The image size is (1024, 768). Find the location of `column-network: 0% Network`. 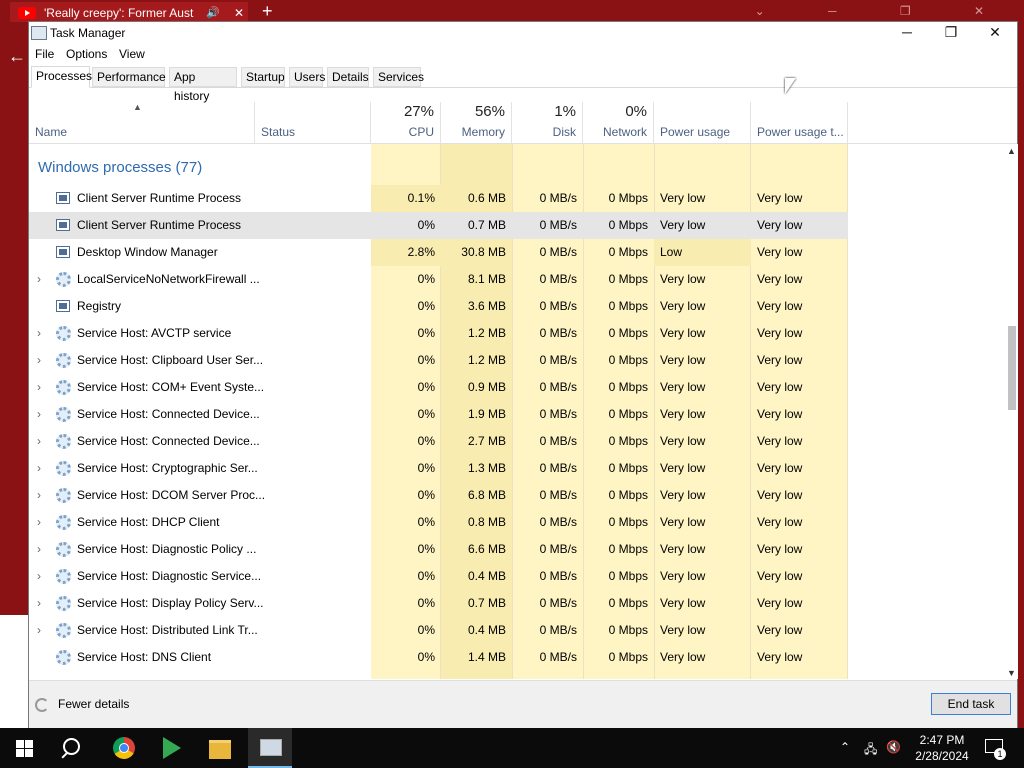

column-network: 0% Network is located at coordinates (618, 122).